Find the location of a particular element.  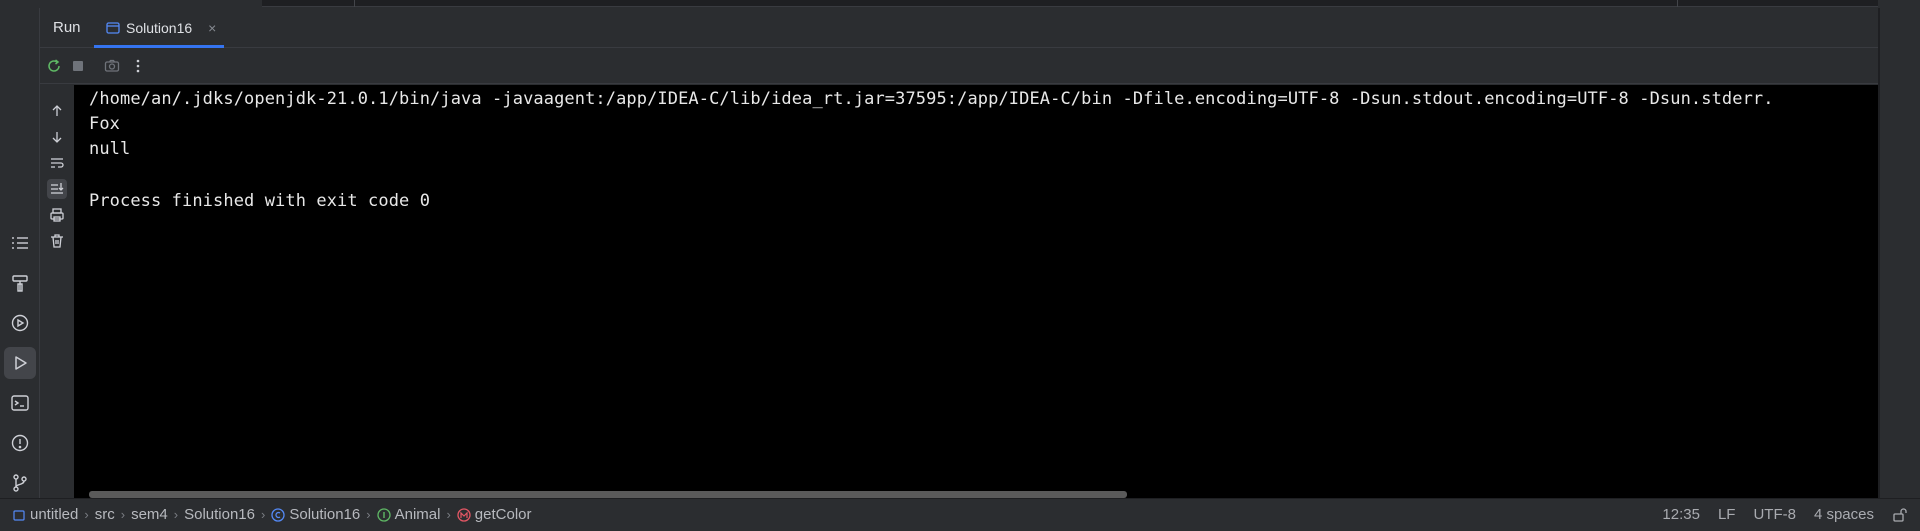

services-tool-button is located at coordinates (20, 323).